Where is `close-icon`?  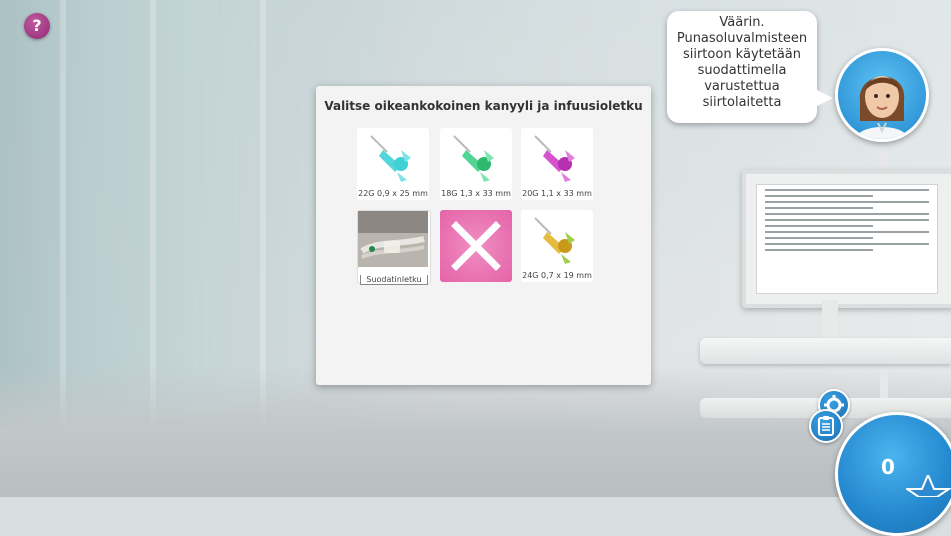 close-icon is located at coordinates (476, 246).